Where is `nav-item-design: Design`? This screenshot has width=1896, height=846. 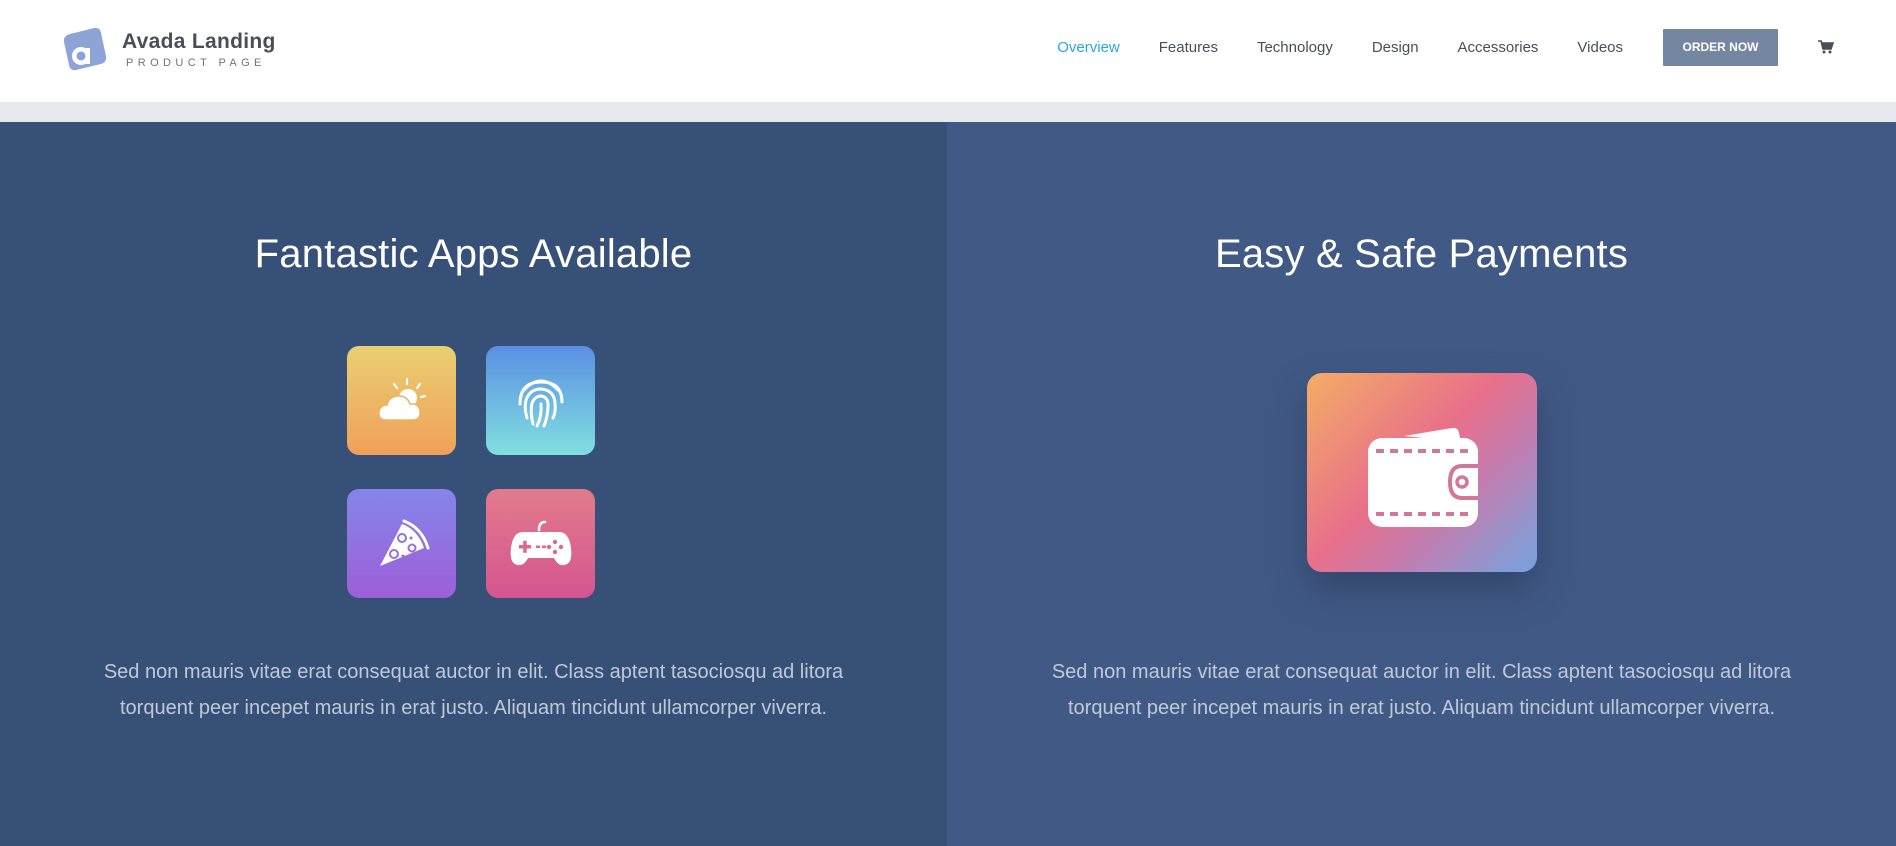
nav-item-design: Design is located at coordinates (1395, 47).